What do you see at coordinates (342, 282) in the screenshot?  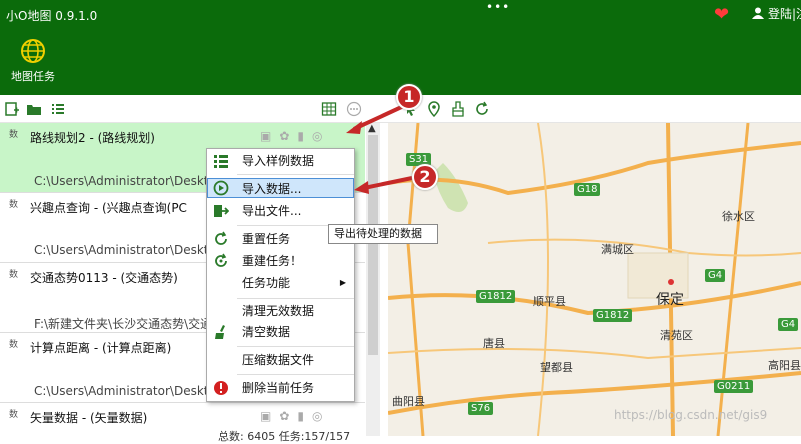 I see `submenu-arrow-icon: ▶` at bounding box center [342, 282].